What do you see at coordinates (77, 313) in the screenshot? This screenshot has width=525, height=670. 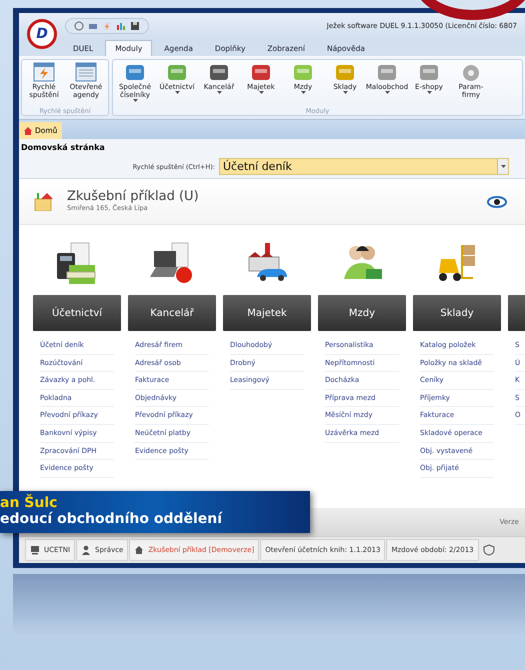 I see `module-button: Účetnictví` at bounding box center [77, 313].